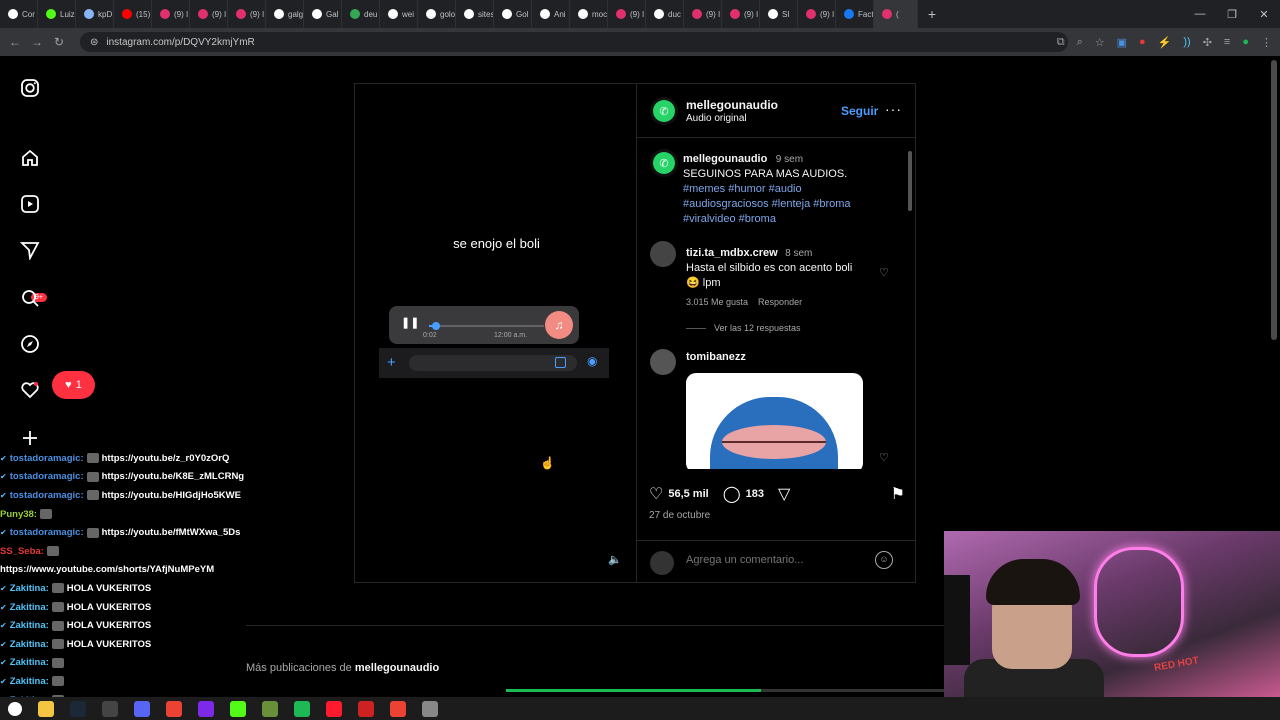 This screenshot has height=720, width=1280. Describe the element at coordinates (732, 494) in the screenshot. I see `comment-icon: ◯` at that location.